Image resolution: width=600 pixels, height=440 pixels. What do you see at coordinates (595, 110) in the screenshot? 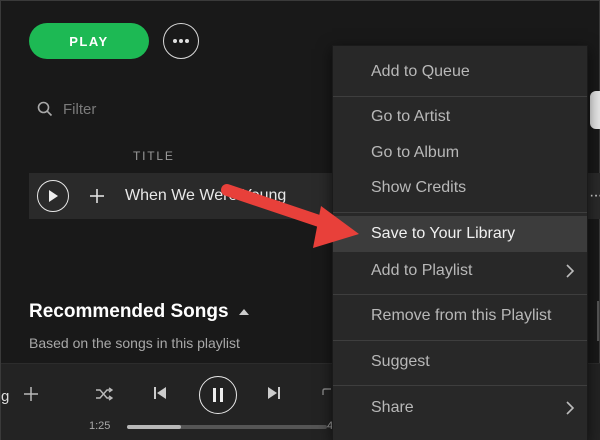
I see `scrollbar-thumb` at bounding box center [595, 110].